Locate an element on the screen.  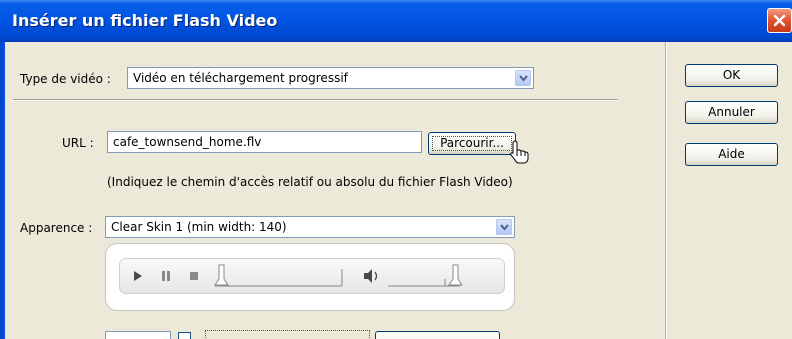
url-label: URL : is located at coordinates (78, 143).